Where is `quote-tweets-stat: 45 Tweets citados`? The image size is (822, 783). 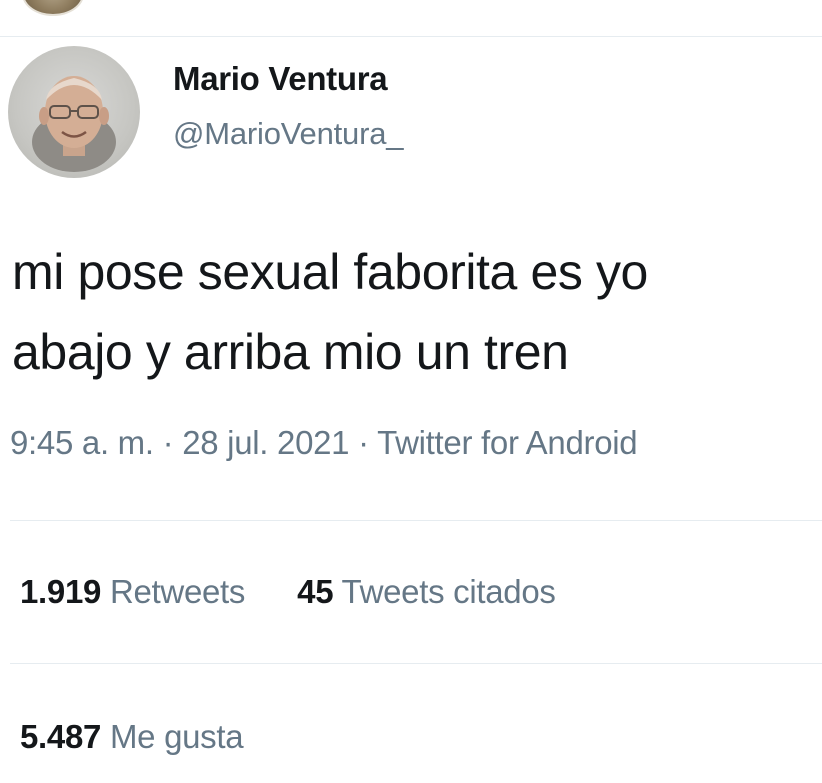
quote-tweets-stat: 45 Tweets citados is located at coordinates (426, 592).